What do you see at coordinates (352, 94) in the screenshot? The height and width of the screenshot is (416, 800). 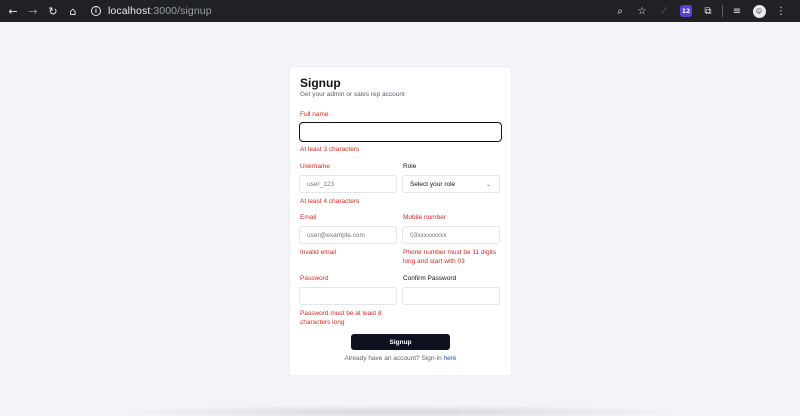 I see `page-subtitle: Get your admin or sales rep account` at bounding box center [352, 94].